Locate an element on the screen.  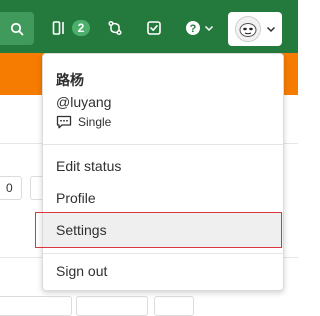
user-status: Single is located at coordinates (163, 122).